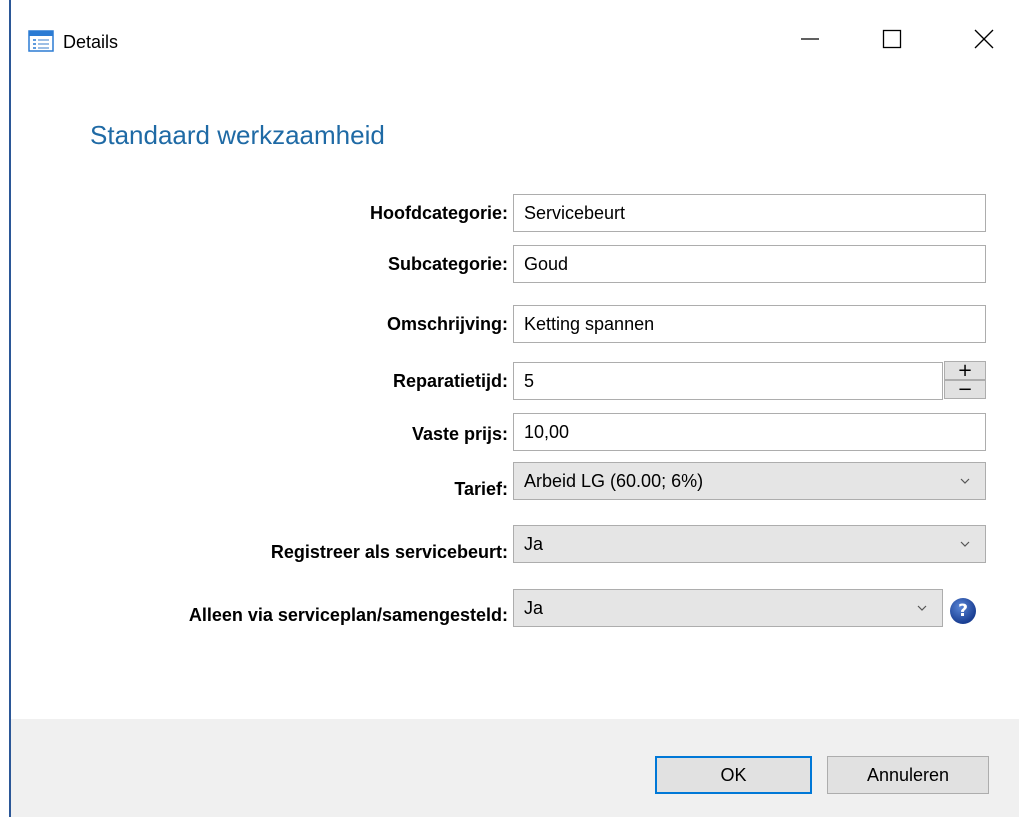 This screenshot has width=1019, height=817. What do you see at coordinates (749, 324) in the screenshot?
I see `omschrijving-field: Ketting spannen` at bounding box center [749, 324].